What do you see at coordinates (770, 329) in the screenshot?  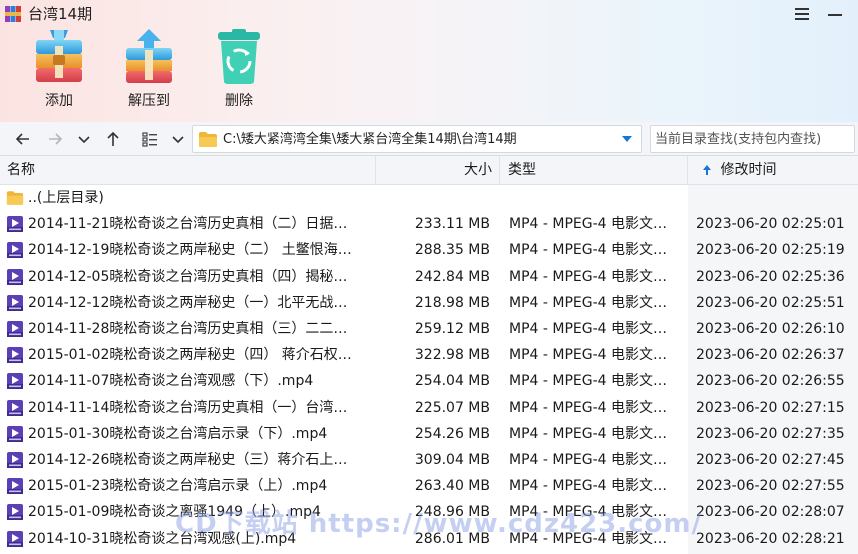 I see `file-modified-time: 2023-06-20 02:26:10` at bounding box center [770, 329].